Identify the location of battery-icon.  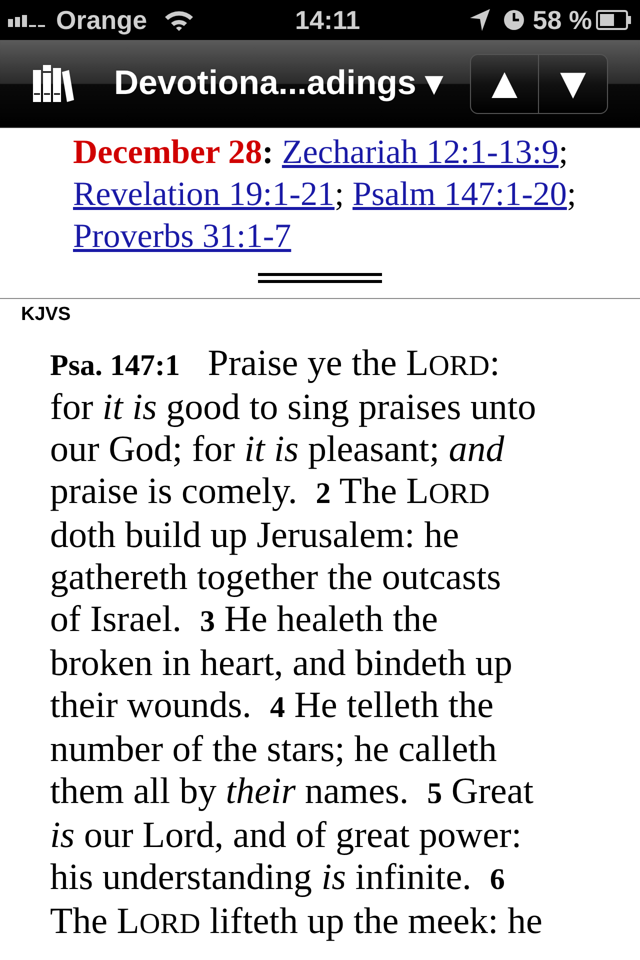
(614, 20).